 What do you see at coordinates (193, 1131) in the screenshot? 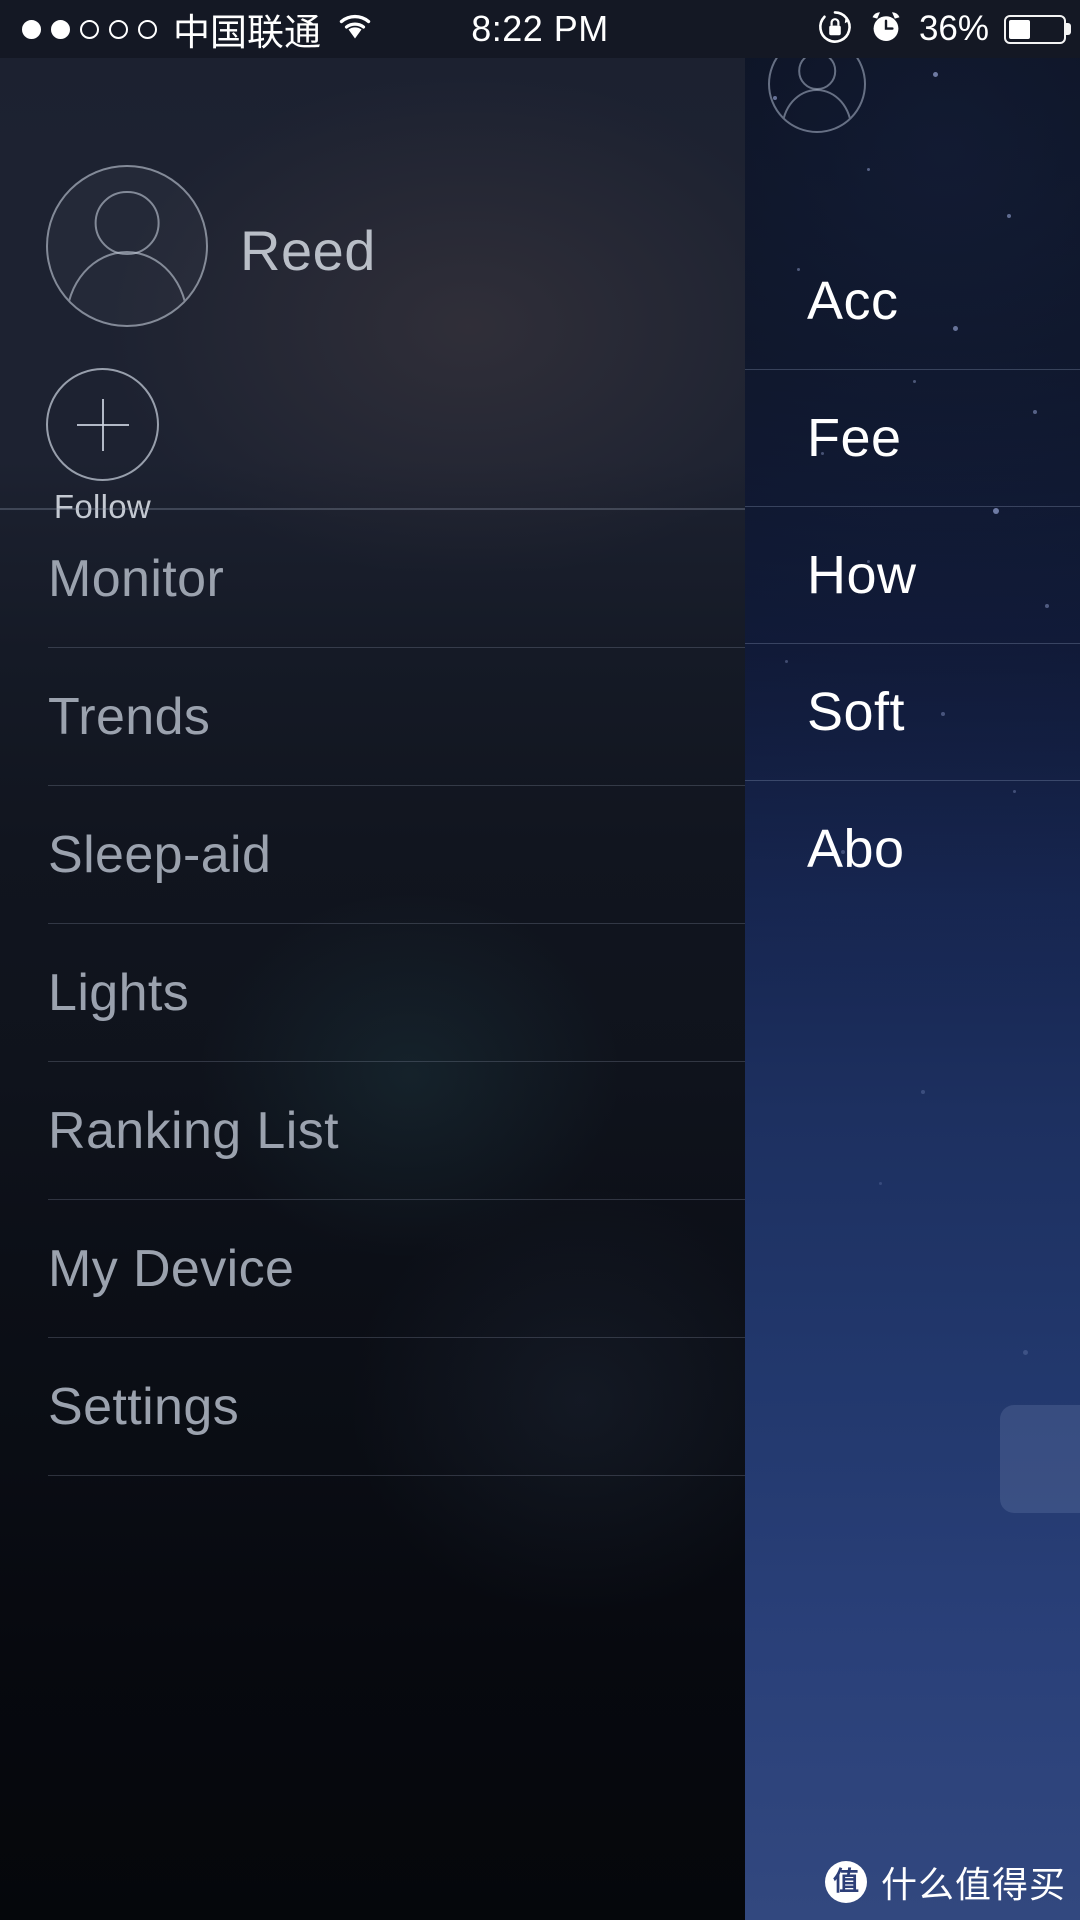
I see `sidebar-item-label: Ranking List` at bounding box center [193, 1131].